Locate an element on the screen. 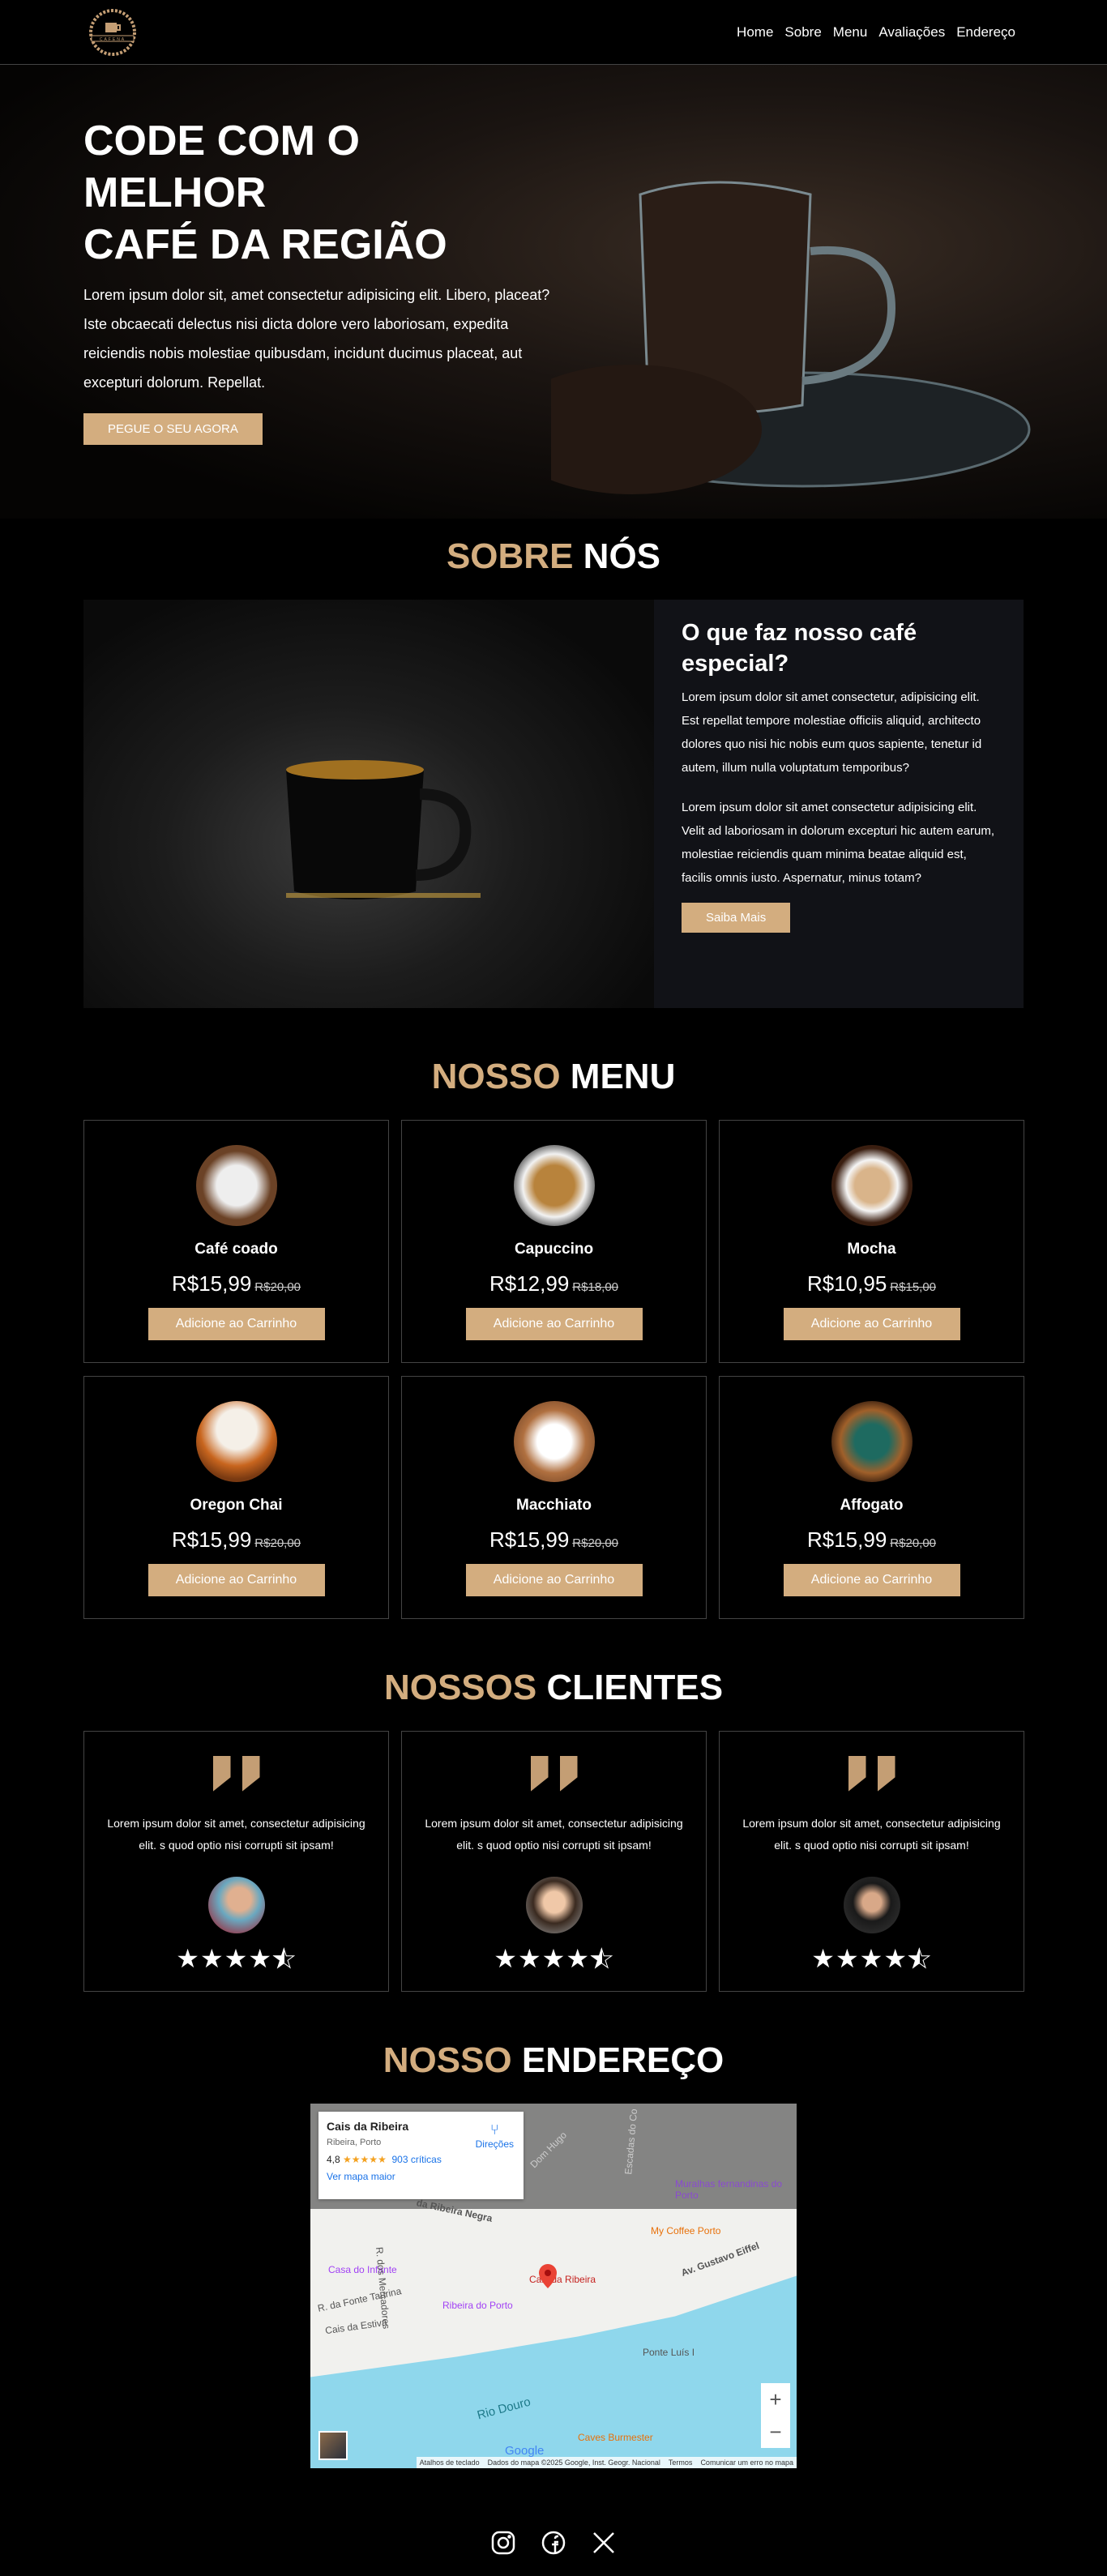 The image size is (1107, 2576). rating-stars: ★★★★★ is located at coordinates (365, 2159).